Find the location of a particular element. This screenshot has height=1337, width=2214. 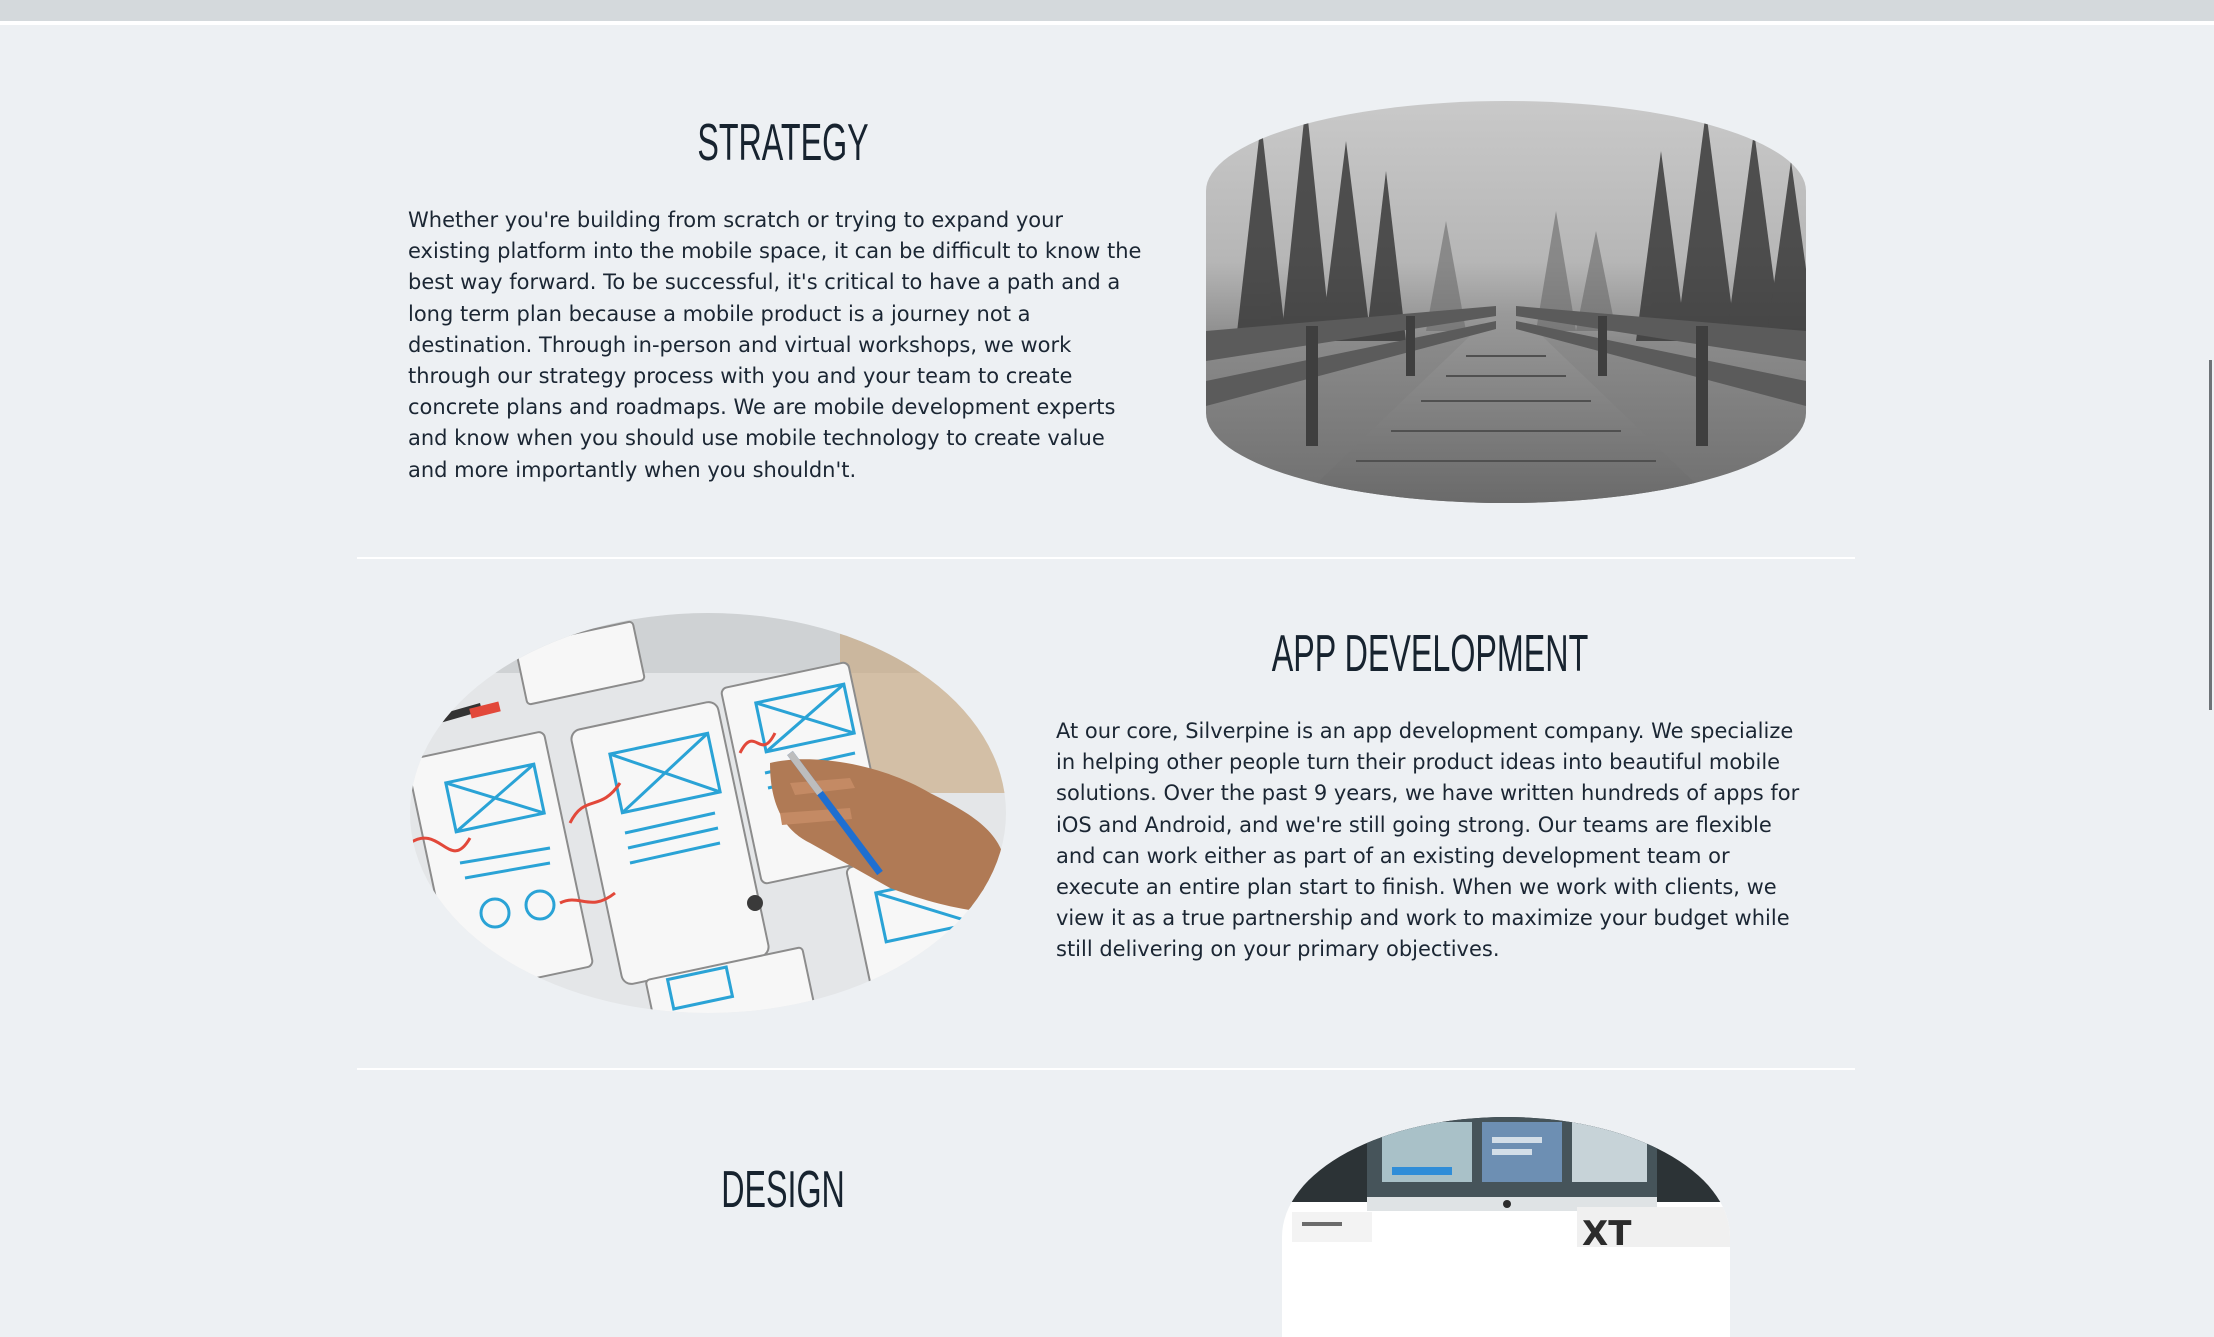

strategy-heading: STRATEGY is located at coordinates (783, 143).